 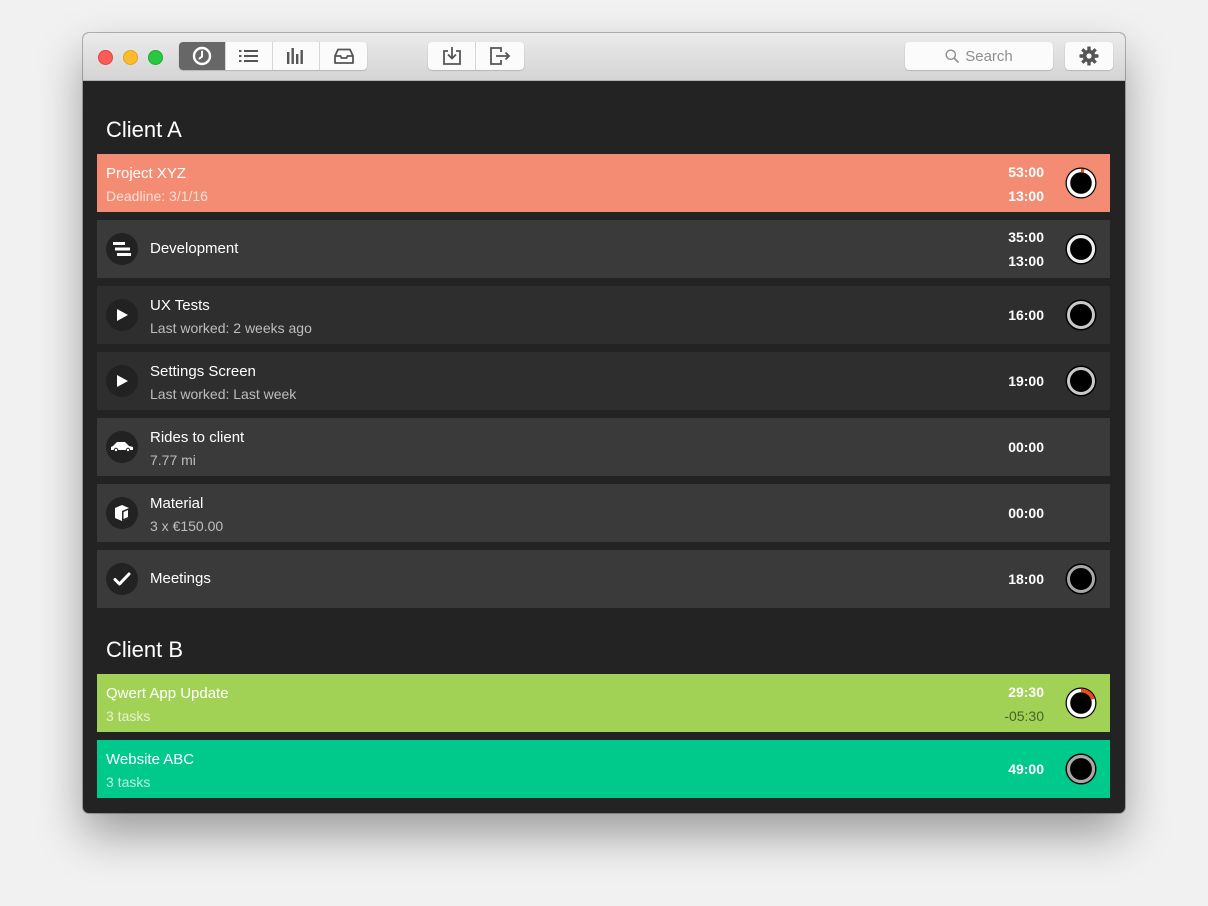 What do you see at coordinates (150, 759) in the screenshot?
I see `project-title: Website ABC` at bounding box center [150, 759].